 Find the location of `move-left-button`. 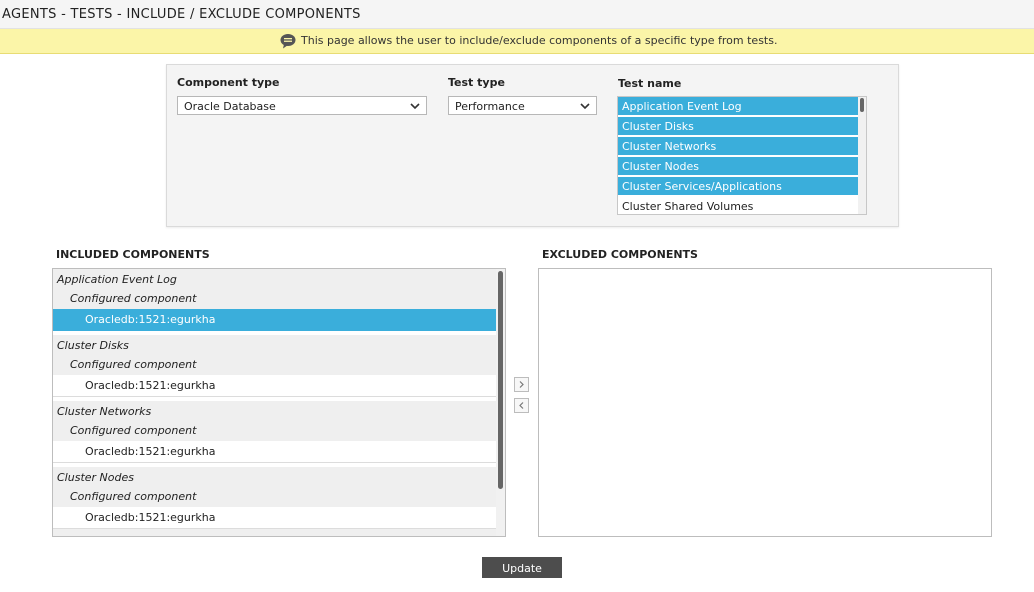

move-left-button is located at coordinates (521, 405).